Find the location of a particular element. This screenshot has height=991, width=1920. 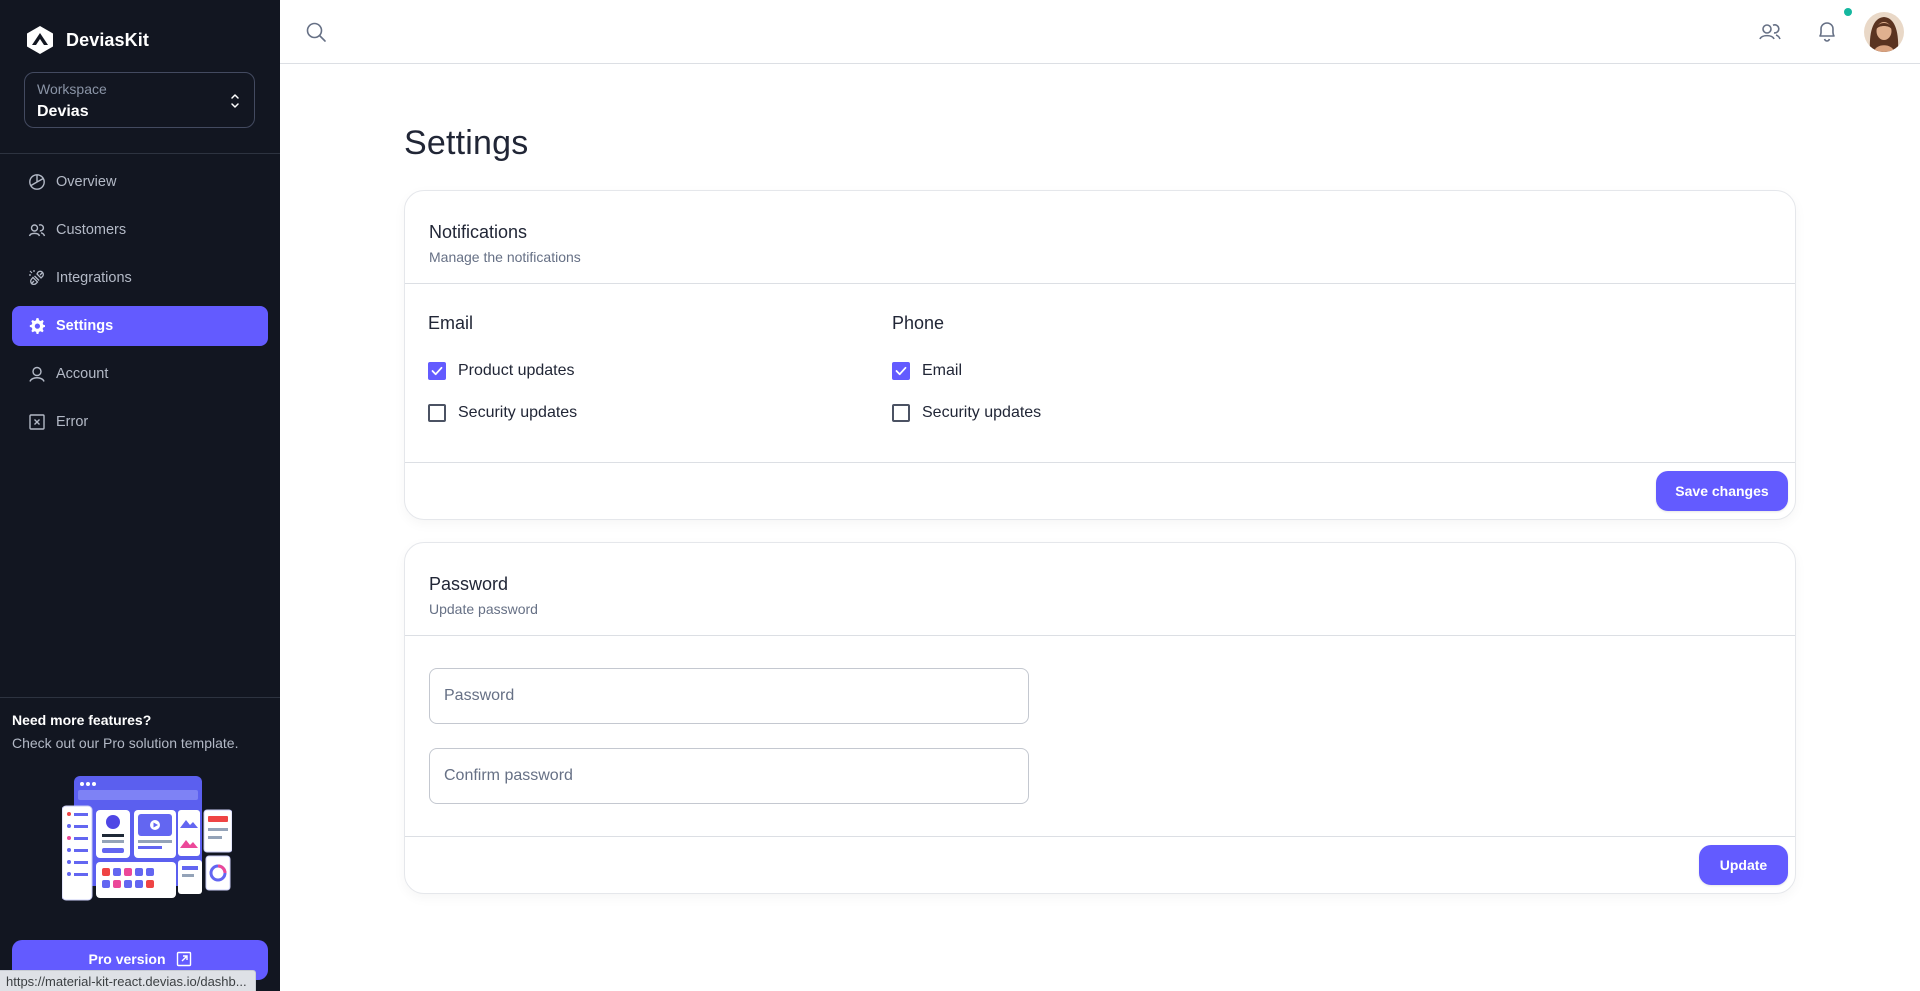

notifications-subtitle: Manage the notifications is located at coordinates (505, 257).